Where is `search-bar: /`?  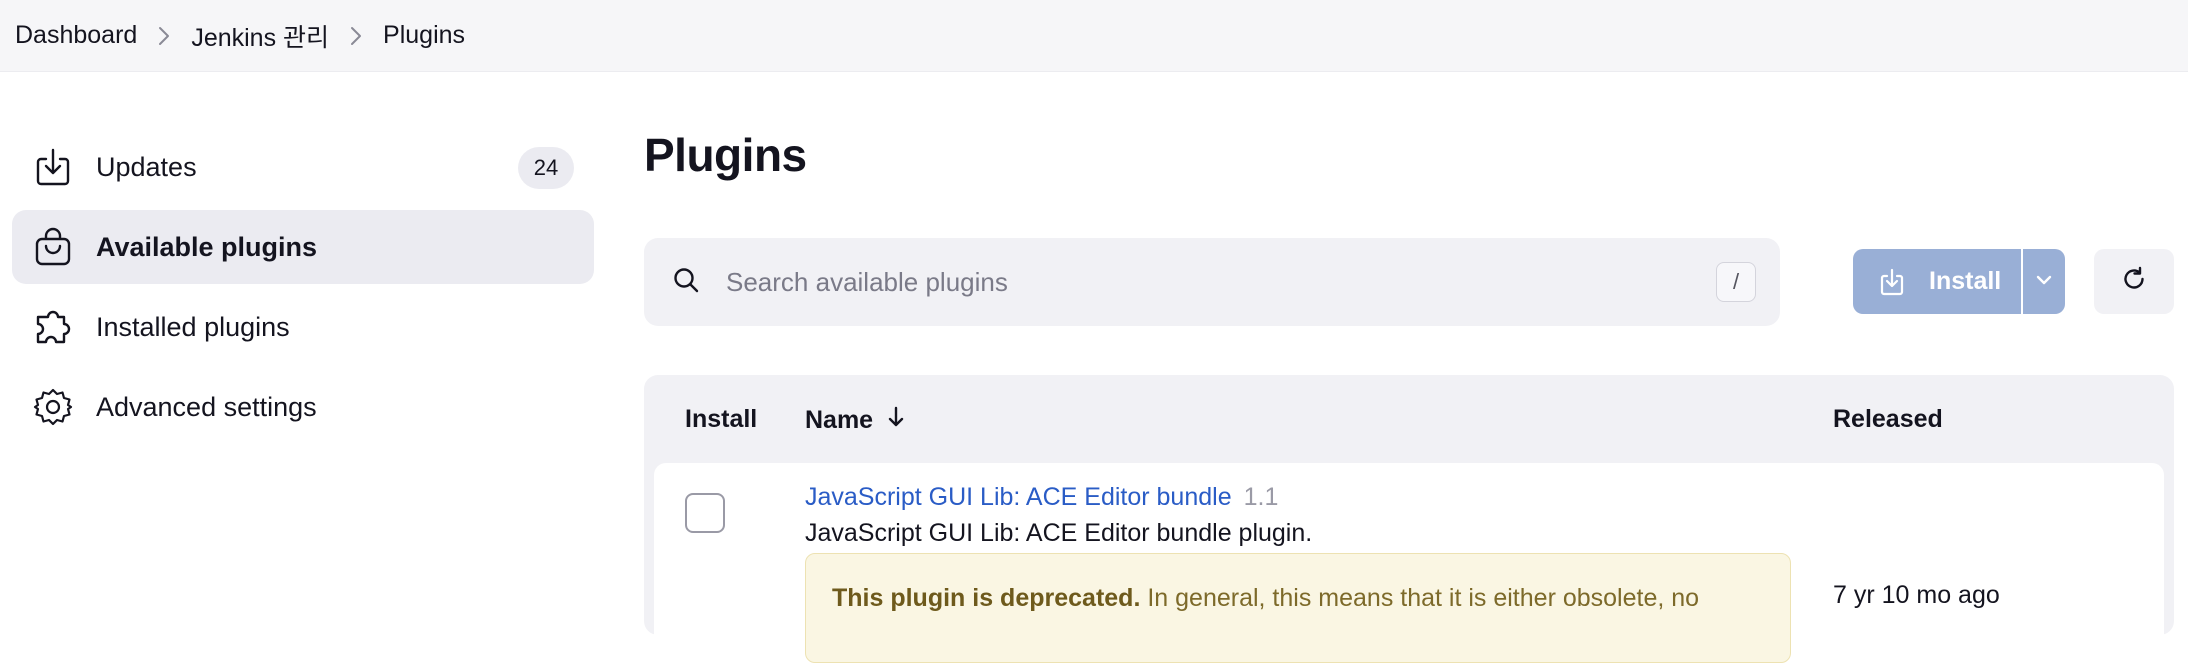
search-bar: / is located at coordinates (1212, 282).